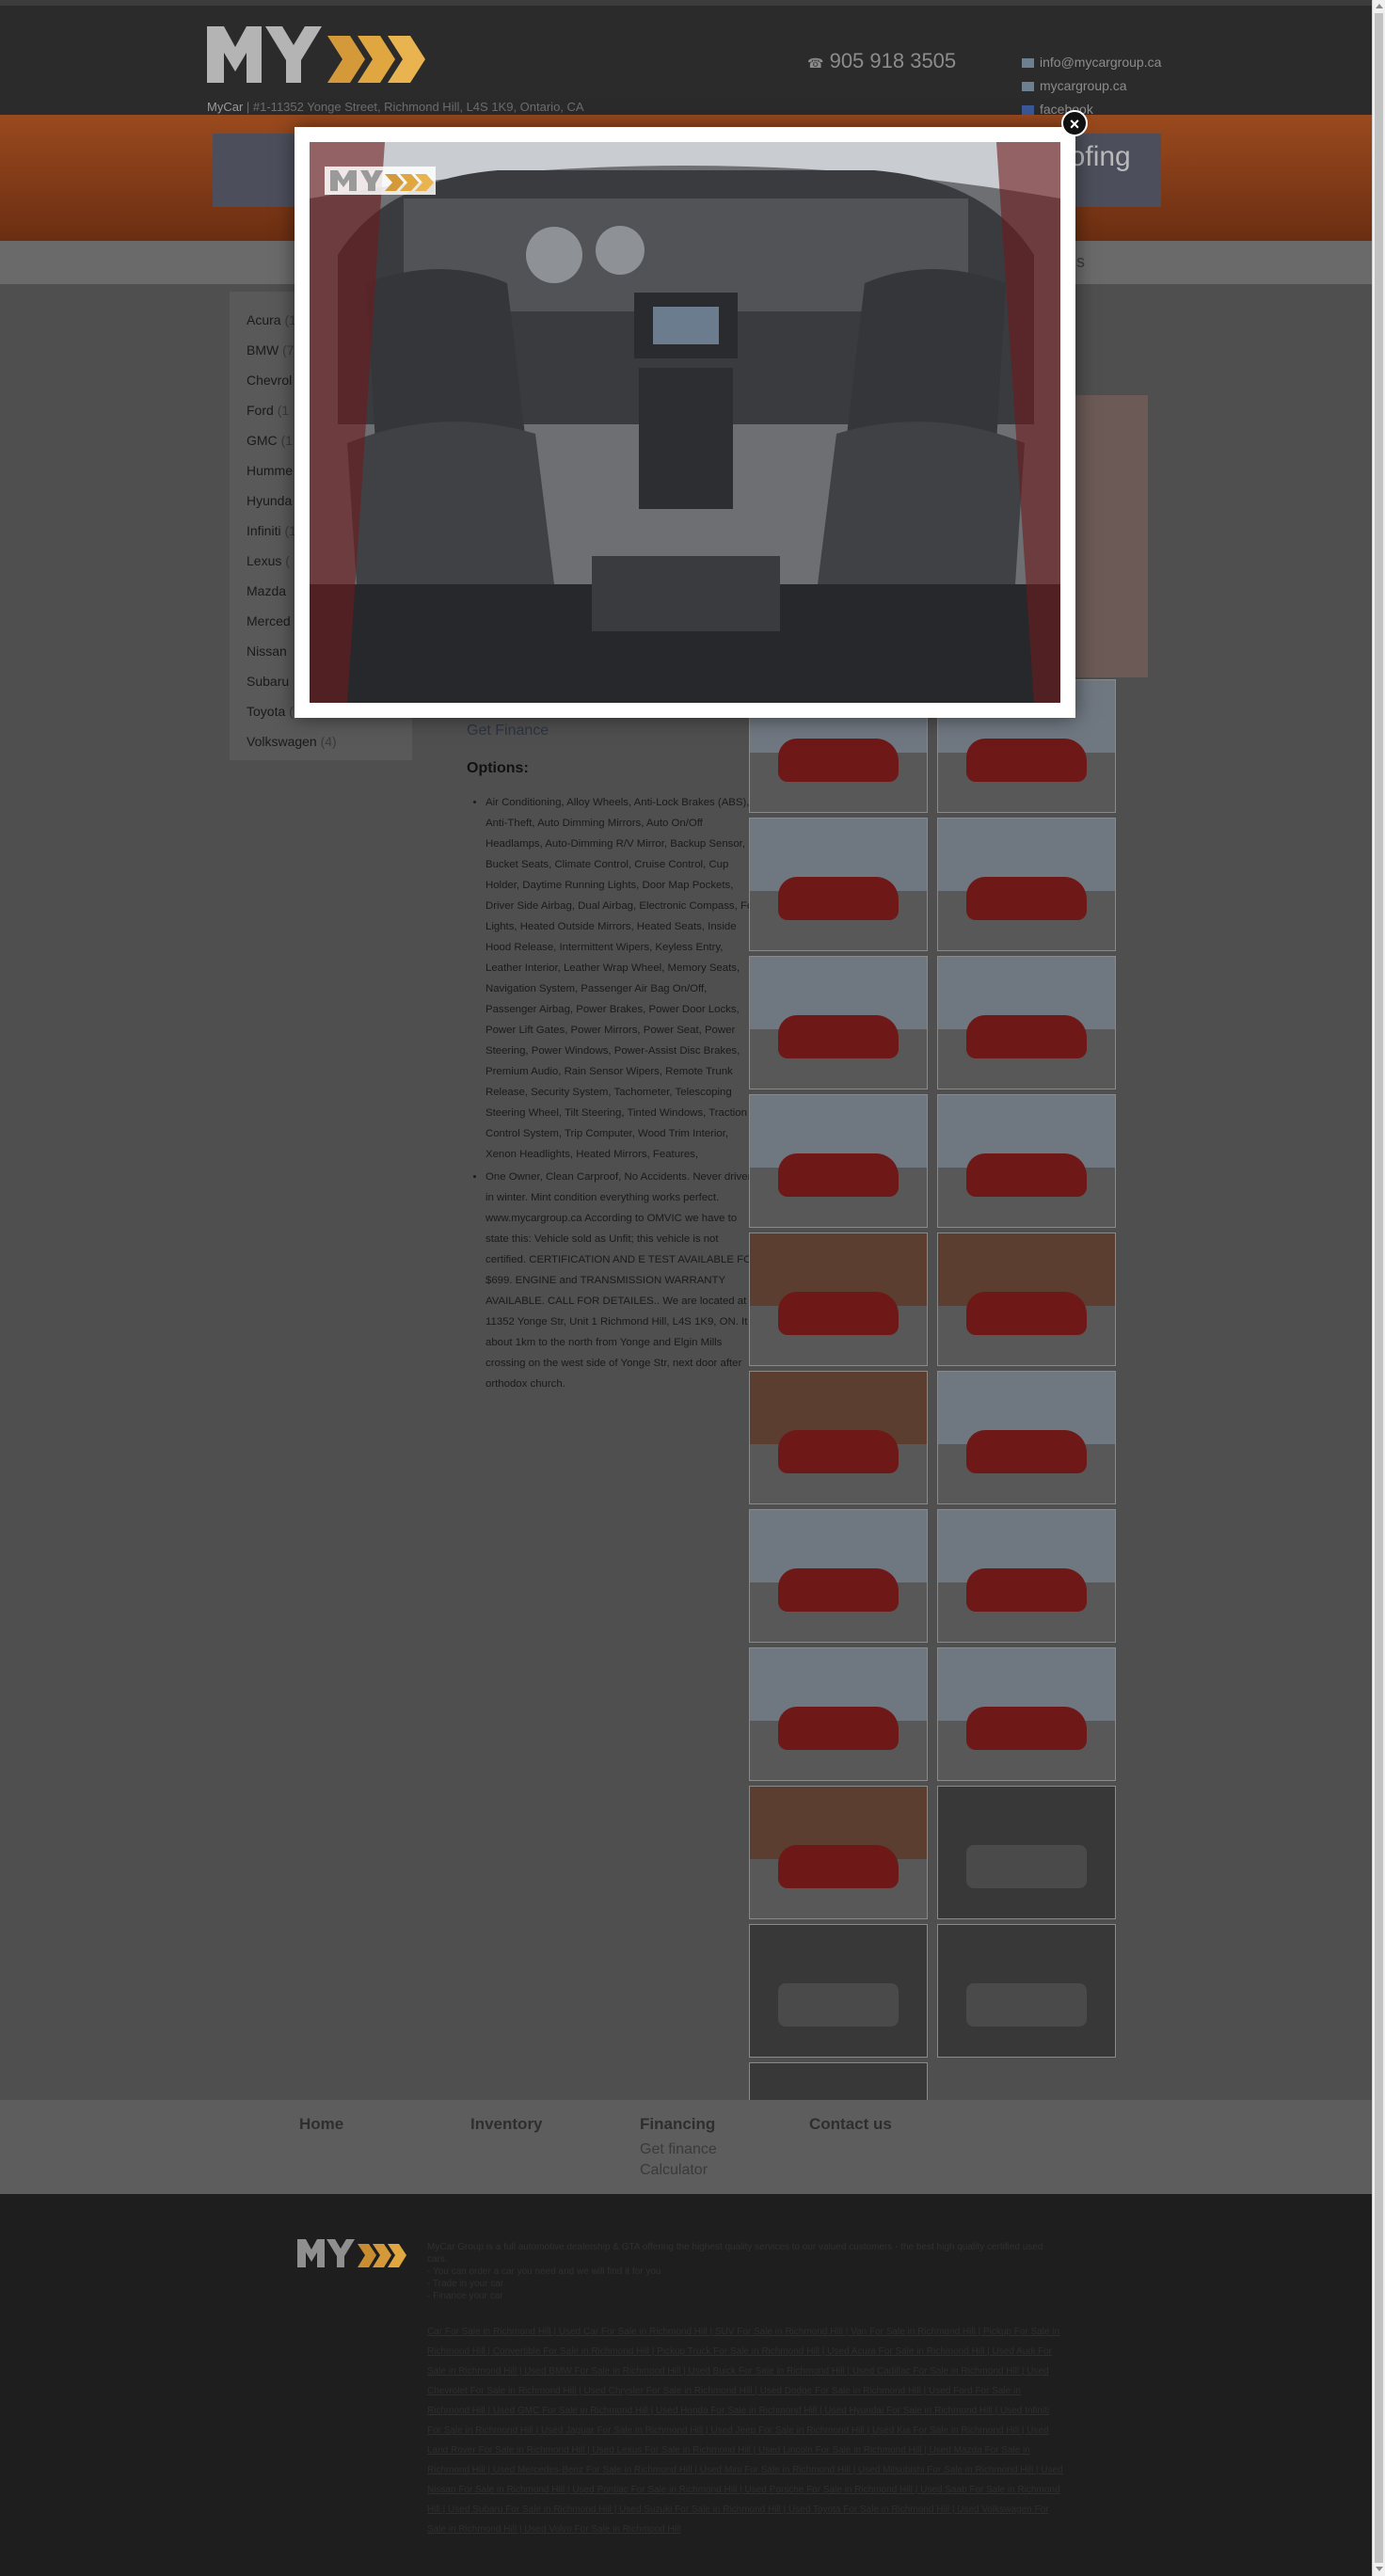  What do you see at coordinates (678, 2149) in the screenshot?
I see `footer-get-finance-link: Get finance` at bounding box center [678, 2149].